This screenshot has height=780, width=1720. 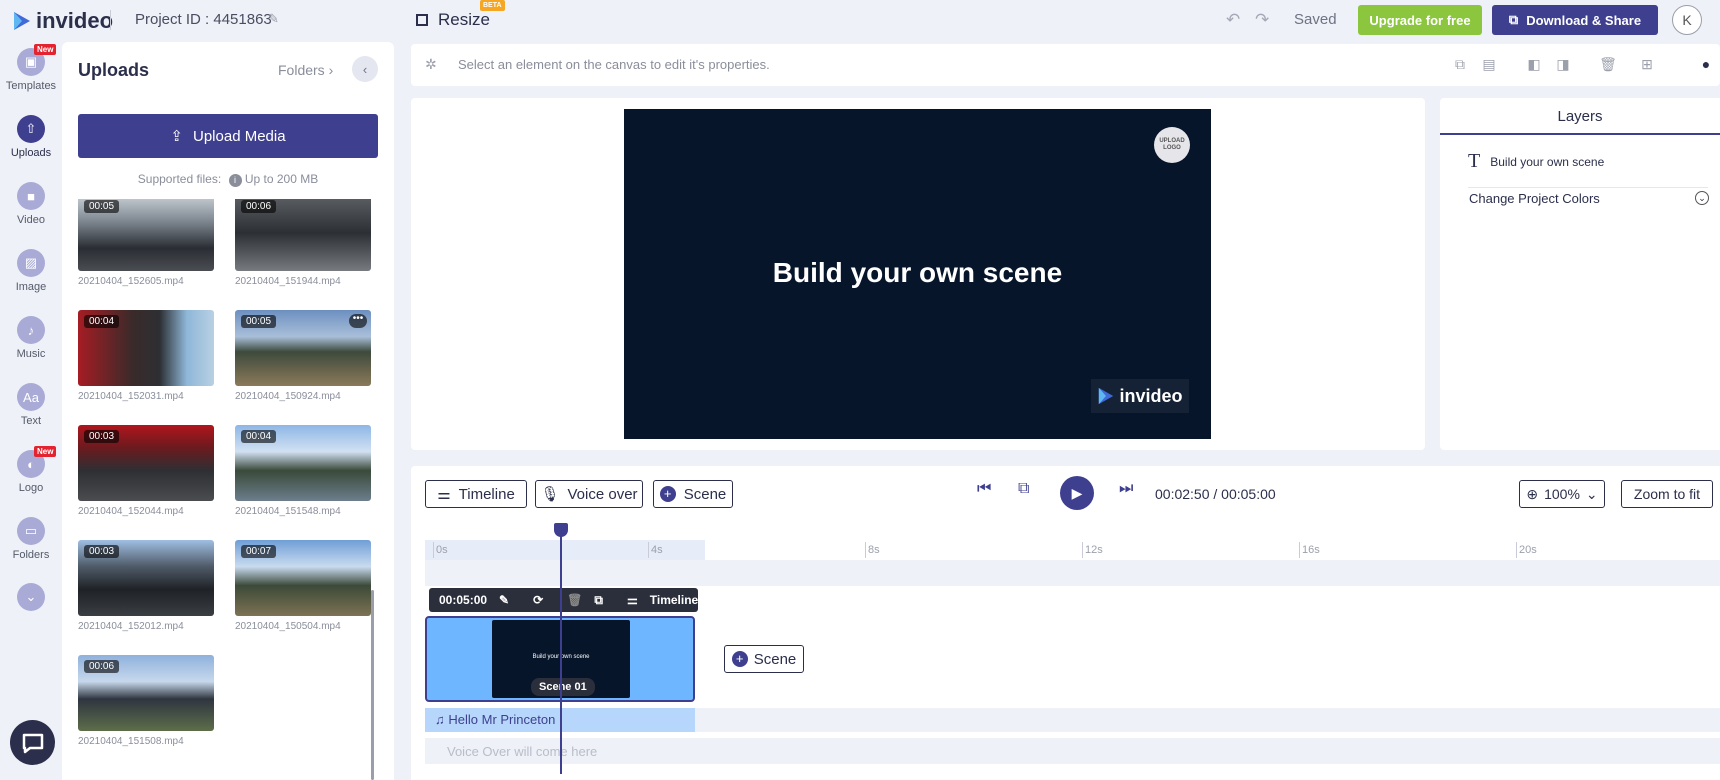 What do you see at coordinates (31, 599) in the screenshot?
I see `rail-more: ⌄` at bounding box center [31, 599].